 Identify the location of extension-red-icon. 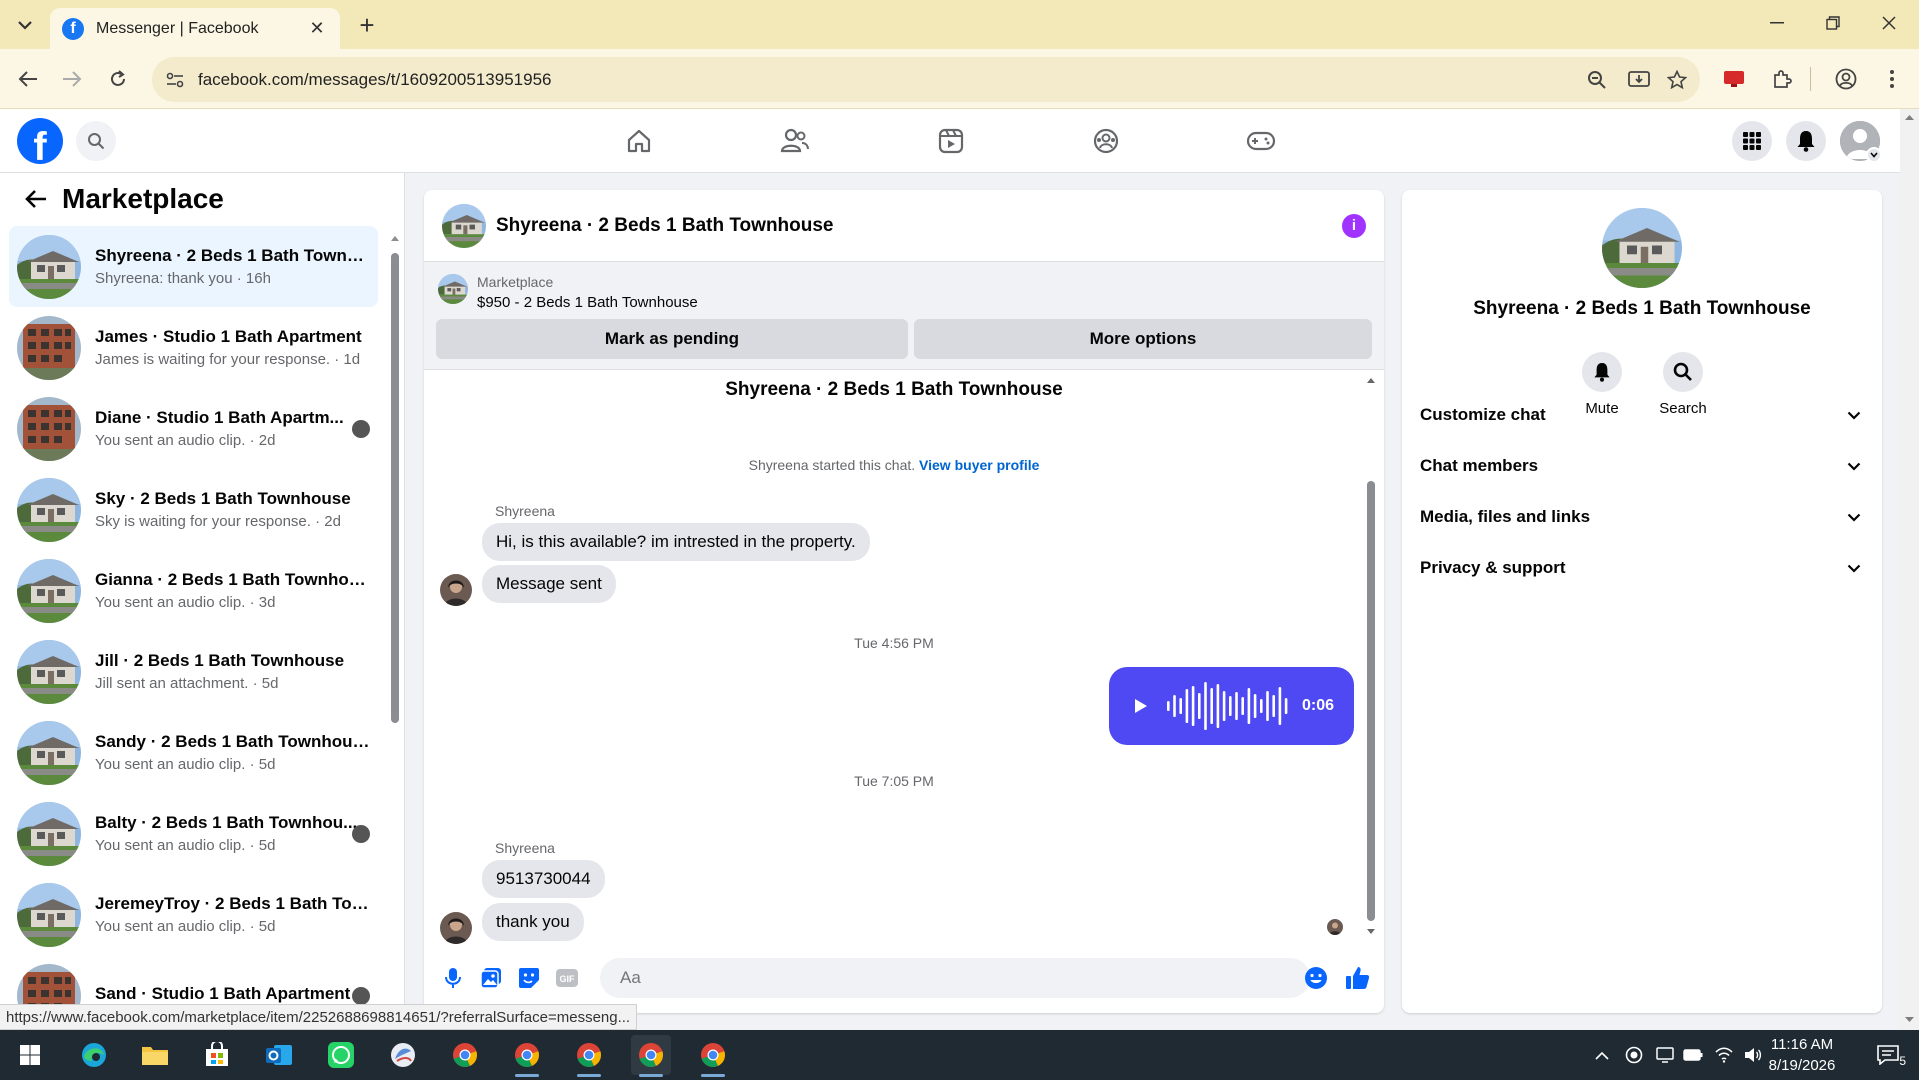
(1734, 79).